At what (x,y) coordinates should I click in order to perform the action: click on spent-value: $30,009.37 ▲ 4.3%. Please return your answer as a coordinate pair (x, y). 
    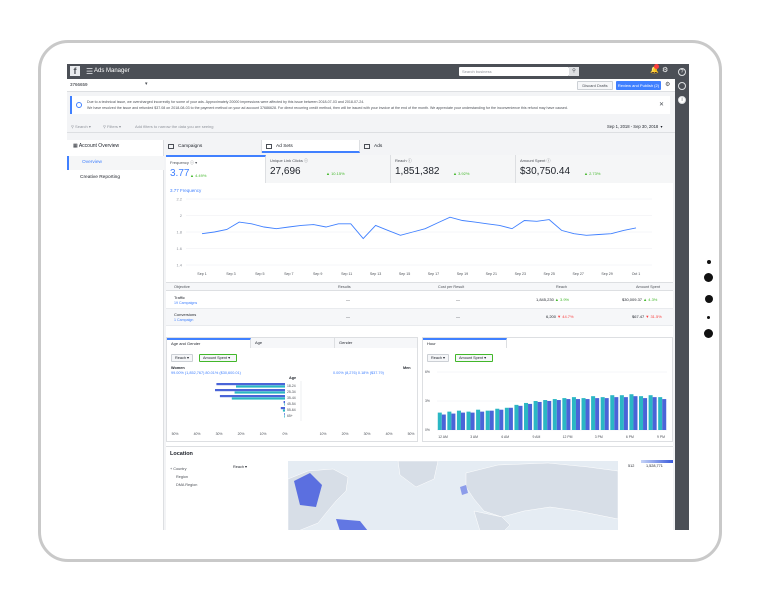
    Looking at the image, I should click on (639, 299).